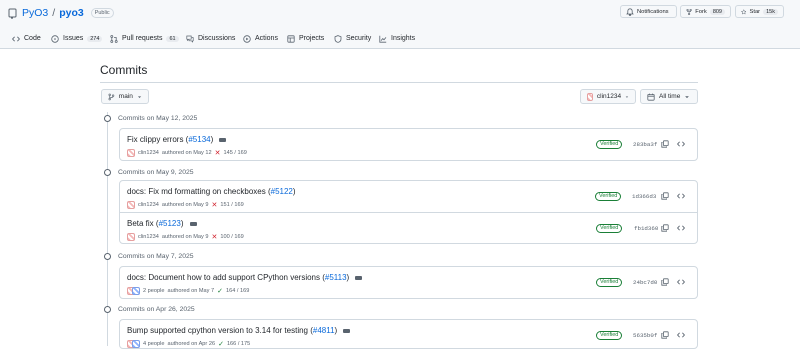 Image resolution: width=800 pixels, height=349 pixels. Describe the element at coordinates (170, 223) in the screenshot. I see `pr-link: #5123` at that location.